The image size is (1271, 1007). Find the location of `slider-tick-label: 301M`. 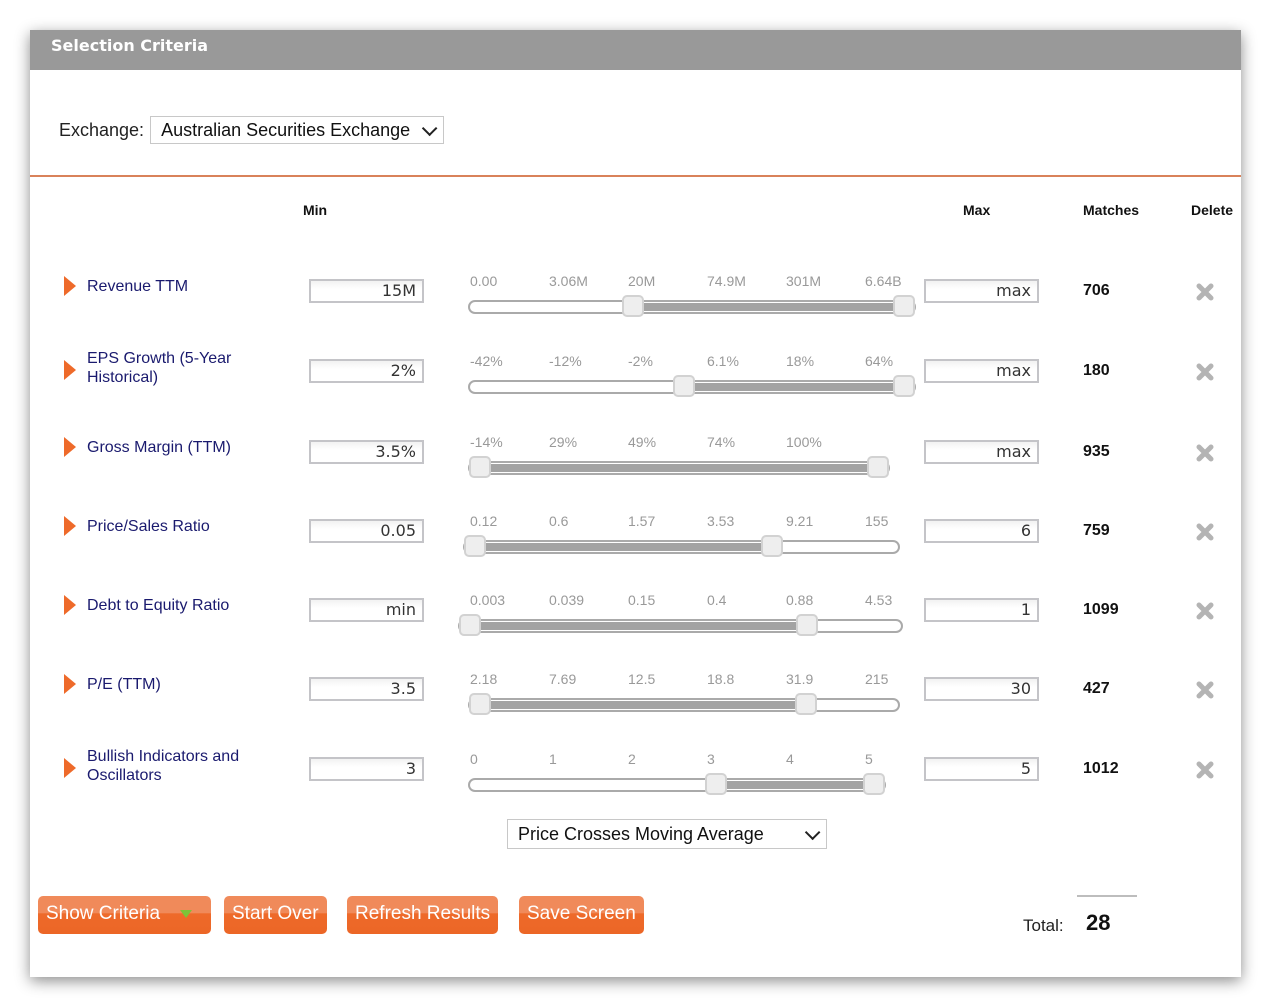

slider-tick-label: 301M is located at coordinates (804, 281).